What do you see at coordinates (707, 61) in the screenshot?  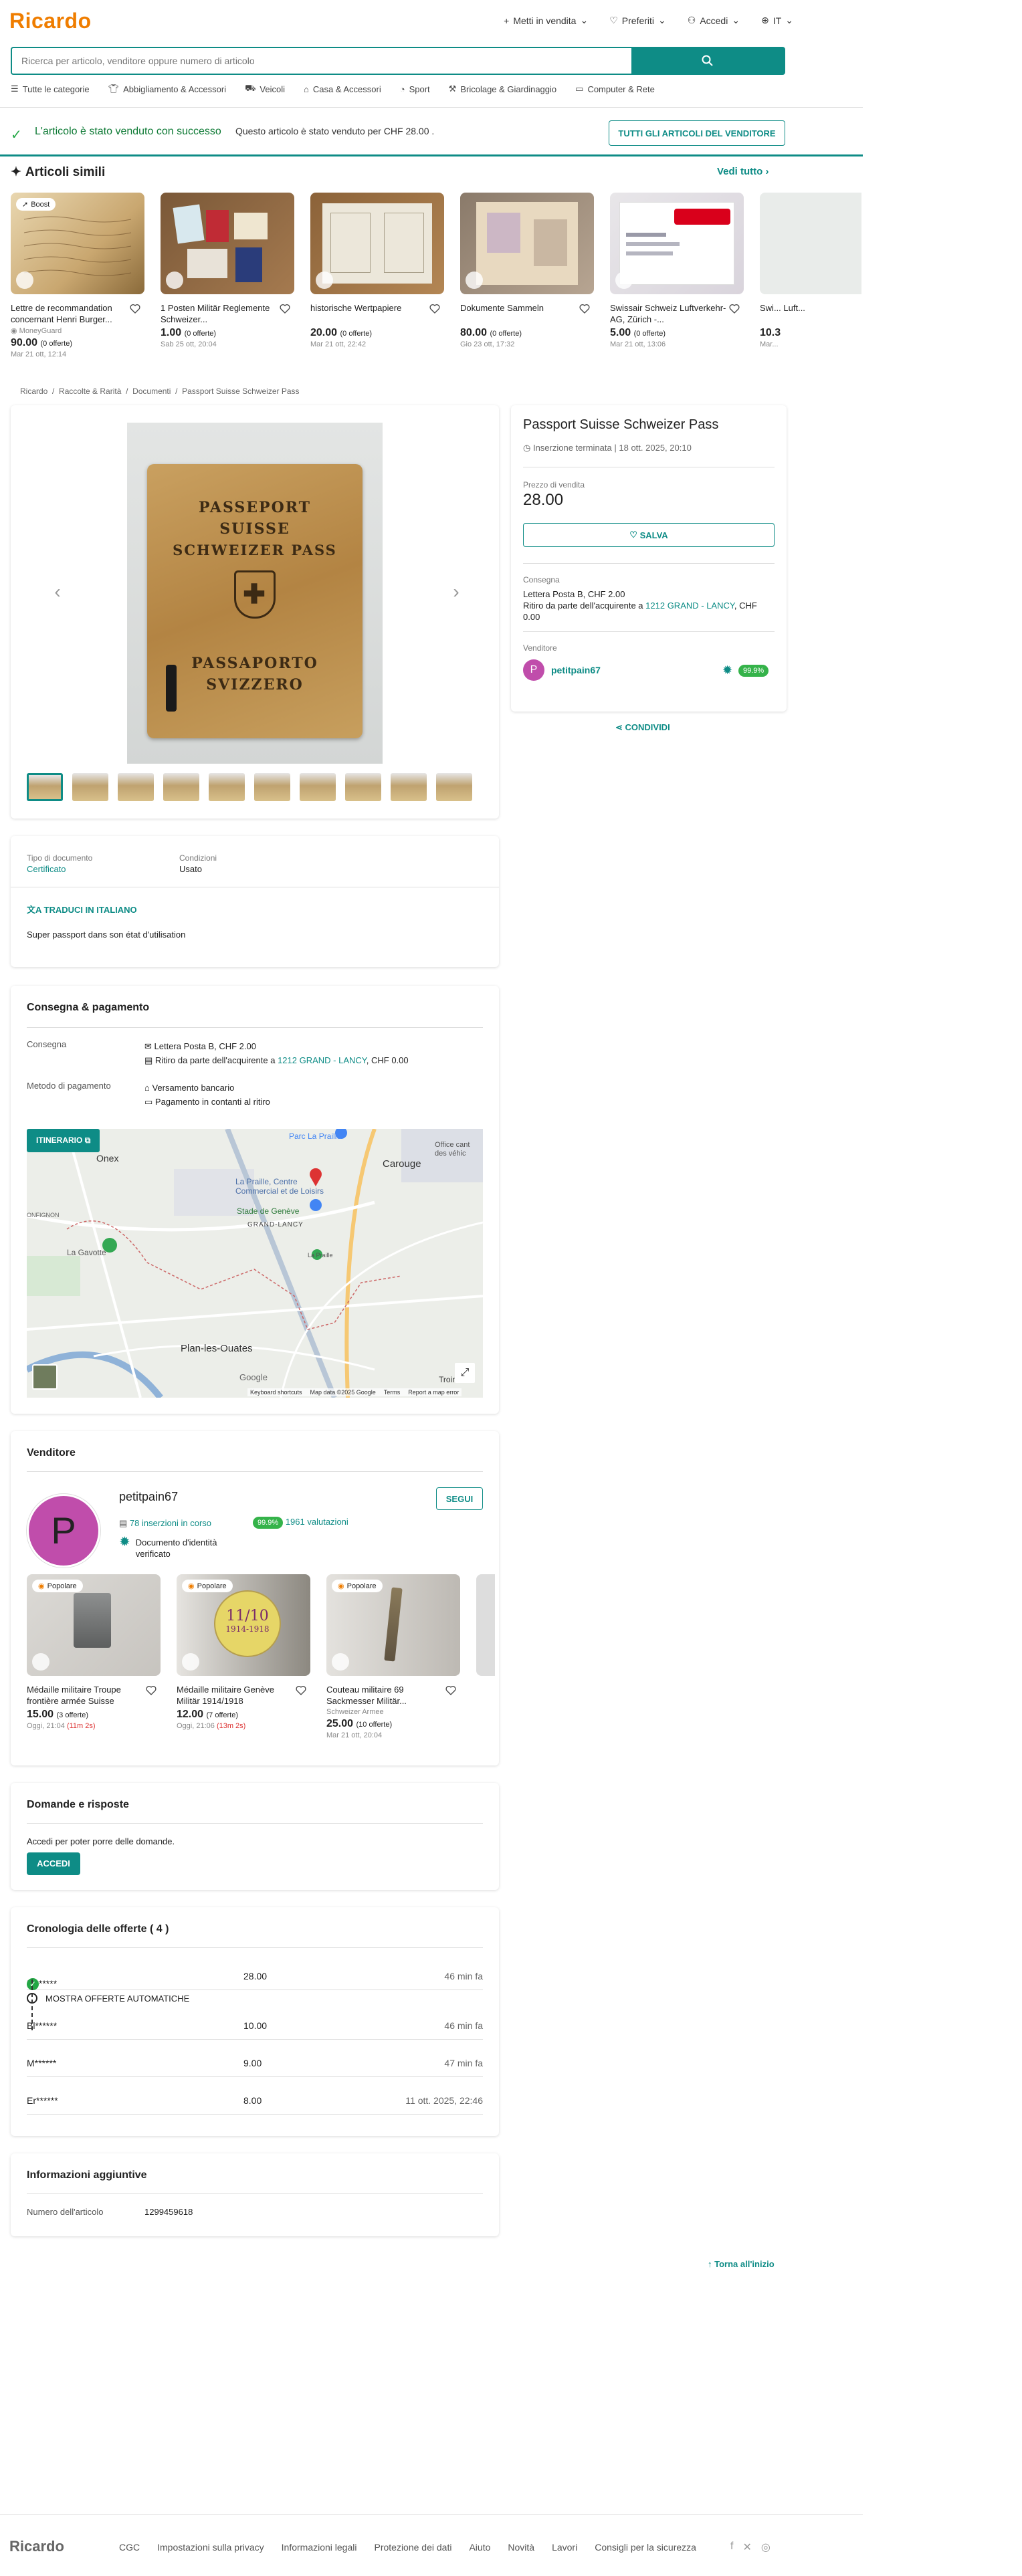 I see `search-button` at bounding box center [707, 61].